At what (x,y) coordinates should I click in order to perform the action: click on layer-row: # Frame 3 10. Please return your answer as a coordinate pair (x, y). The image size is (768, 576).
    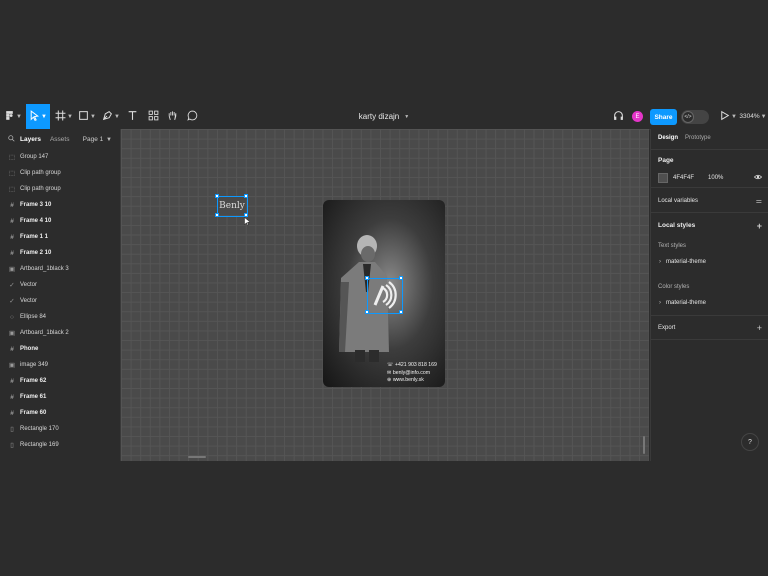
    Looking at the image, I should click on (60, 205).